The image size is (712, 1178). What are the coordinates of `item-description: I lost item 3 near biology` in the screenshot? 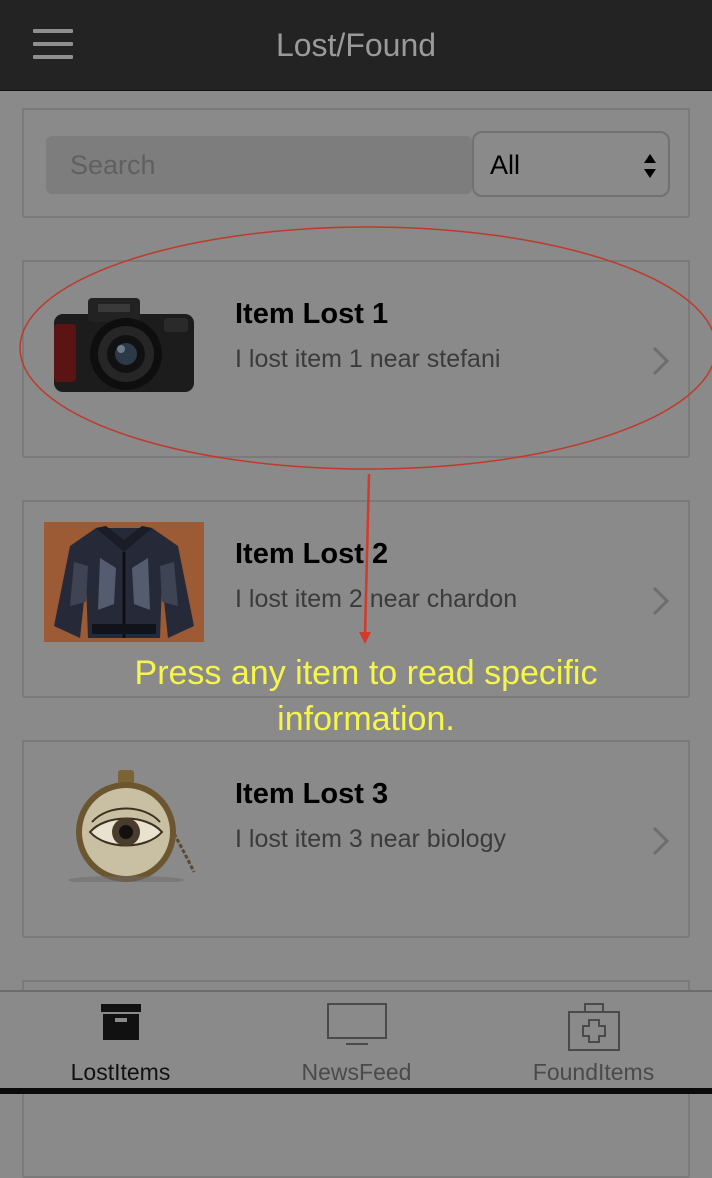 It's located at (370, 839).